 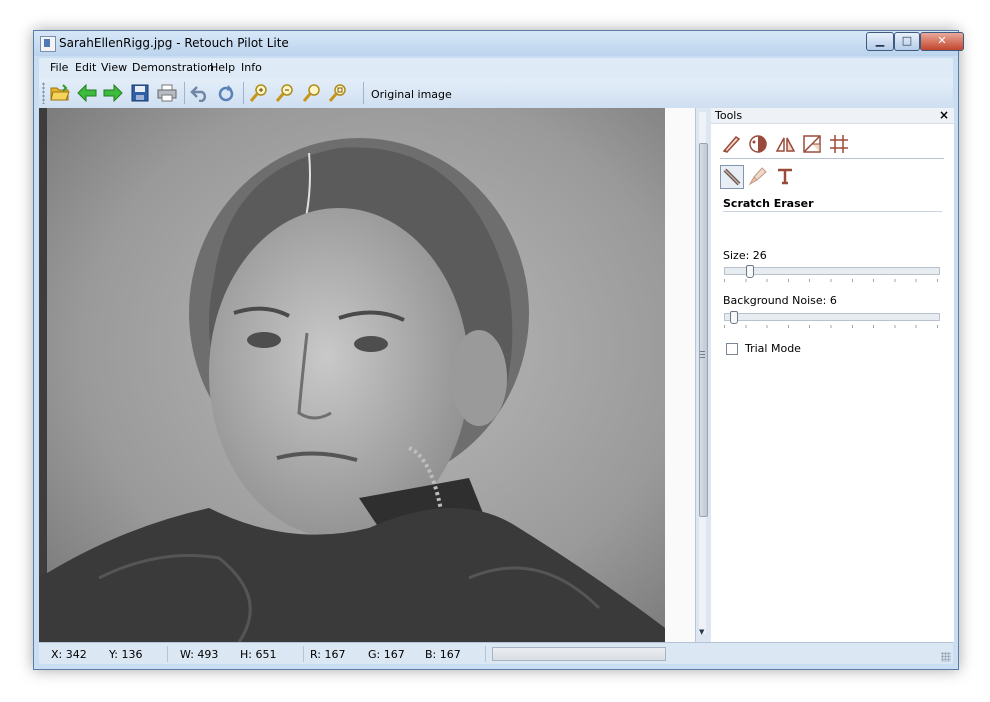 What do you see at coordinates (942, 41) in the screenshot?
I see `close-button: ✕` at bounding box center [942, 41].